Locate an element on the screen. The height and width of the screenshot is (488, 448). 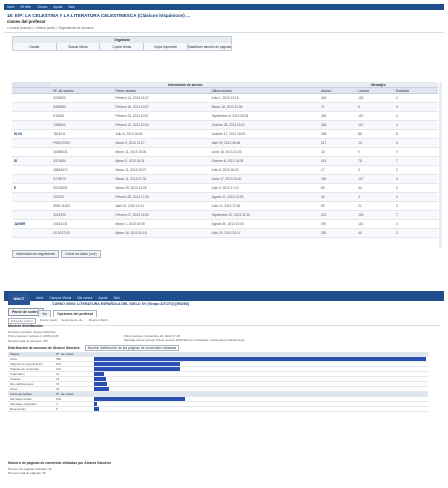
cell-read: 40 is located at coordinates (375, 233).